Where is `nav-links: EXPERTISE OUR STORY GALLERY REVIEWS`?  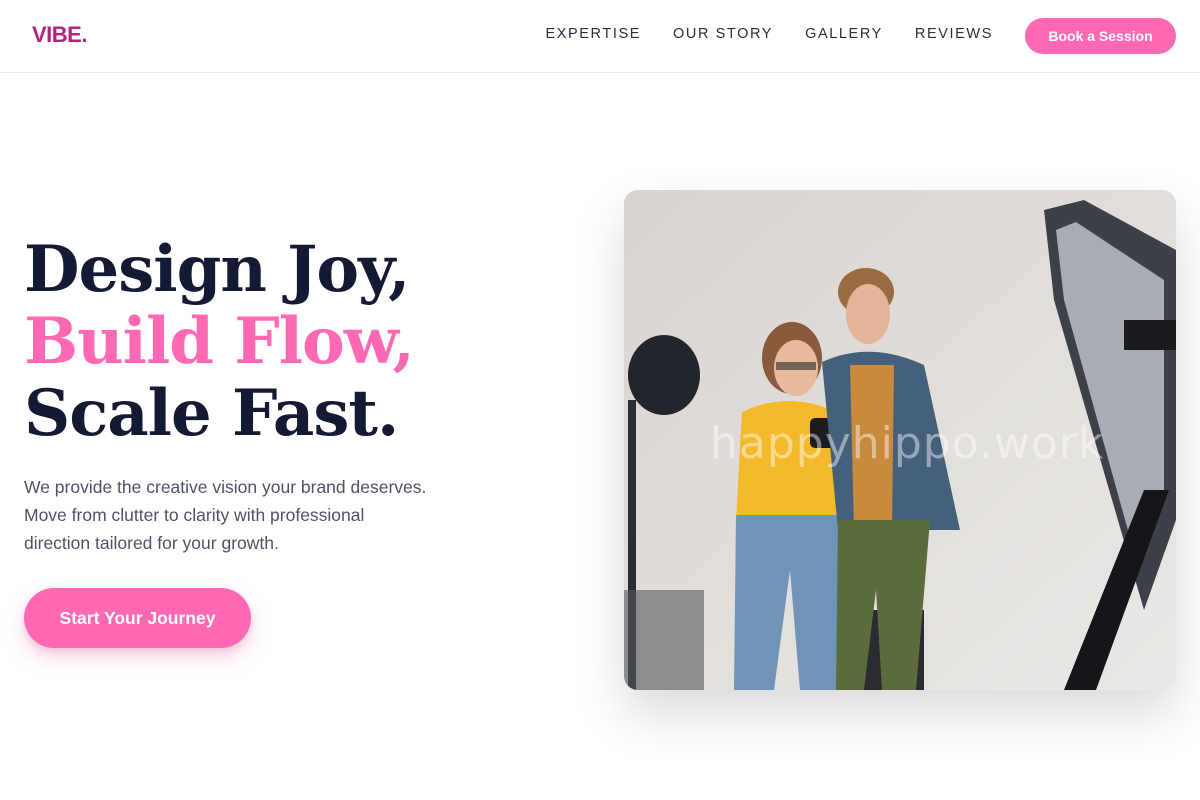
nav-links: EXPERTISE OUR STORY GALLERY REVIEWS is located at coordinates (769, 34).